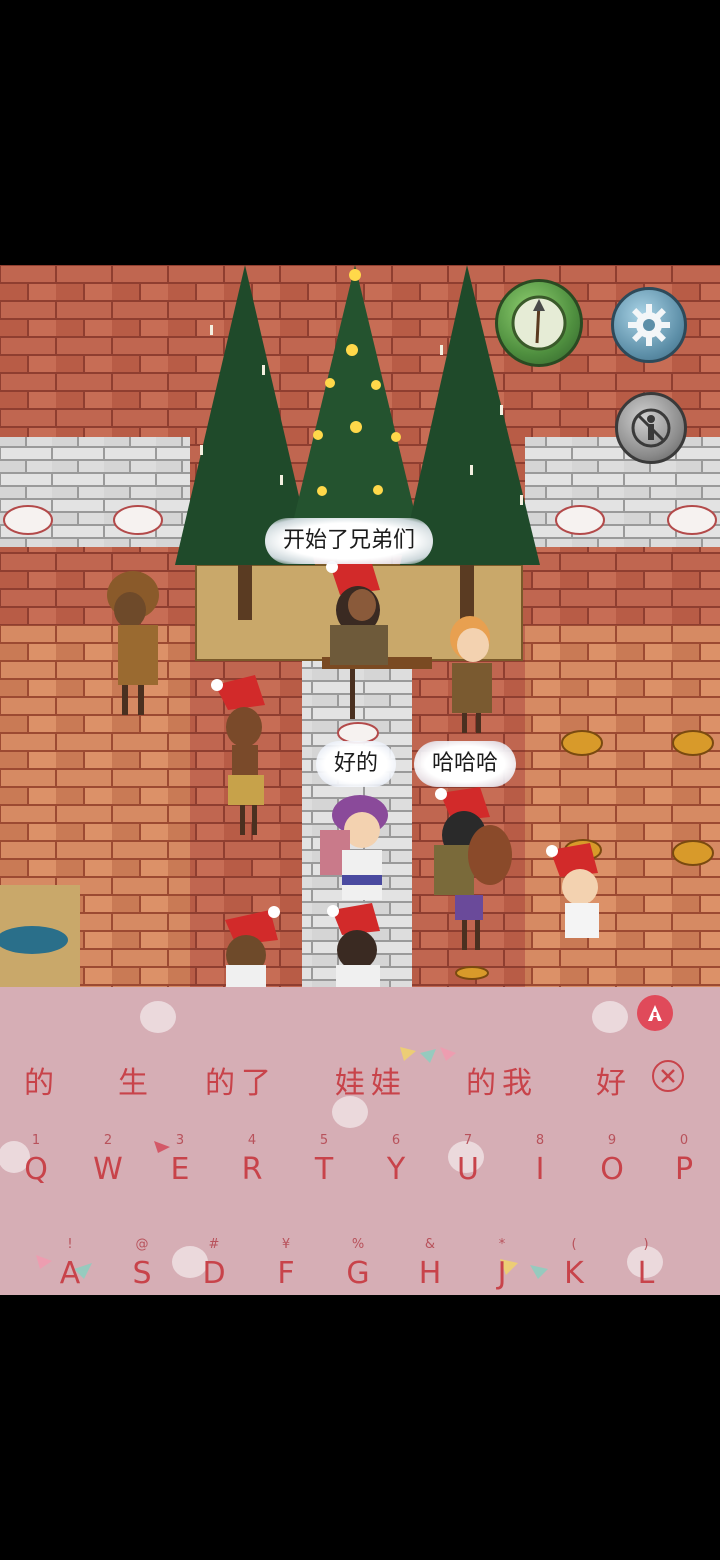 This screenshot has height=1560, width=720. I want to click on candidate-word-5: 的我, so click(502, 1080).